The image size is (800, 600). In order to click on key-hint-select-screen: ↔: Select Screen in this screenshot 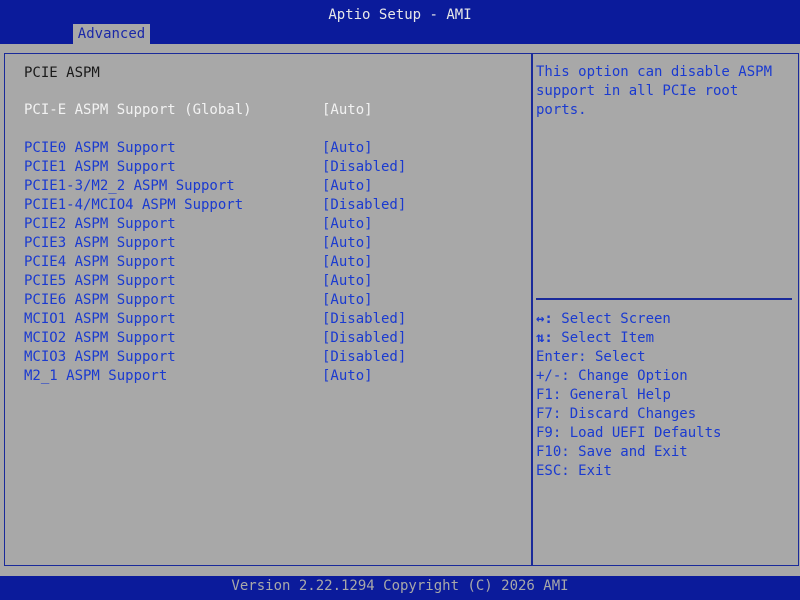, I will do `click(664, 319)`.